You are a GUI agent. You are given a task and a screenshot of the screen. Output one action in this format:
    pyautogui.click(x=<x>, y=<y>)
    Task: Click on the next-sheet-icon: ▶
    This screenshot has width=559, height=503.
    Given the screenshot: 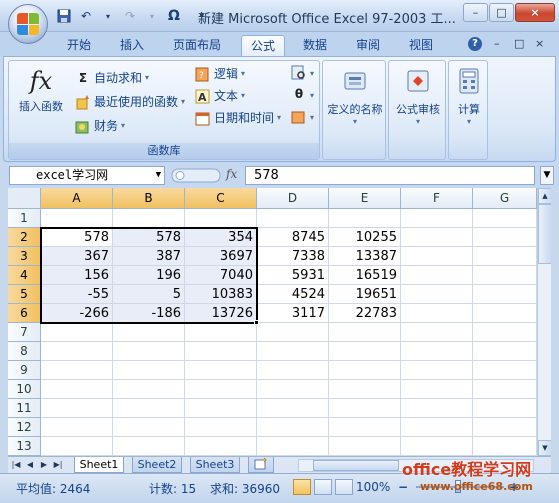 What is the action you would take?
    pyautogui.click(x=44, y=465)
    